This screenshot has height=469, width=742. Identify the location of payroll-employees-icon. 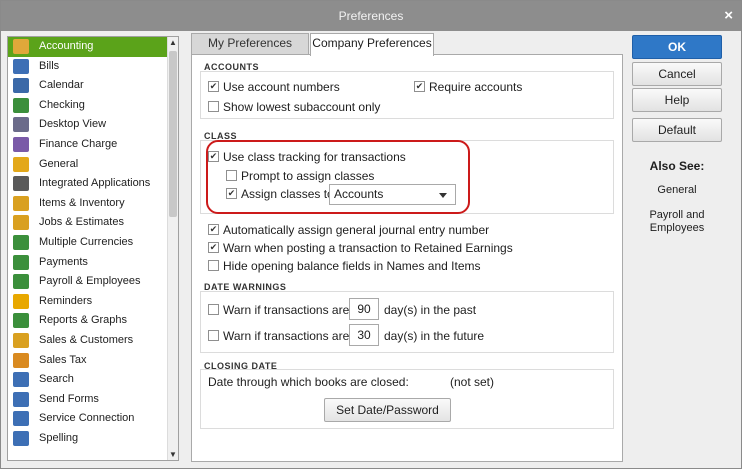
(21, 282).